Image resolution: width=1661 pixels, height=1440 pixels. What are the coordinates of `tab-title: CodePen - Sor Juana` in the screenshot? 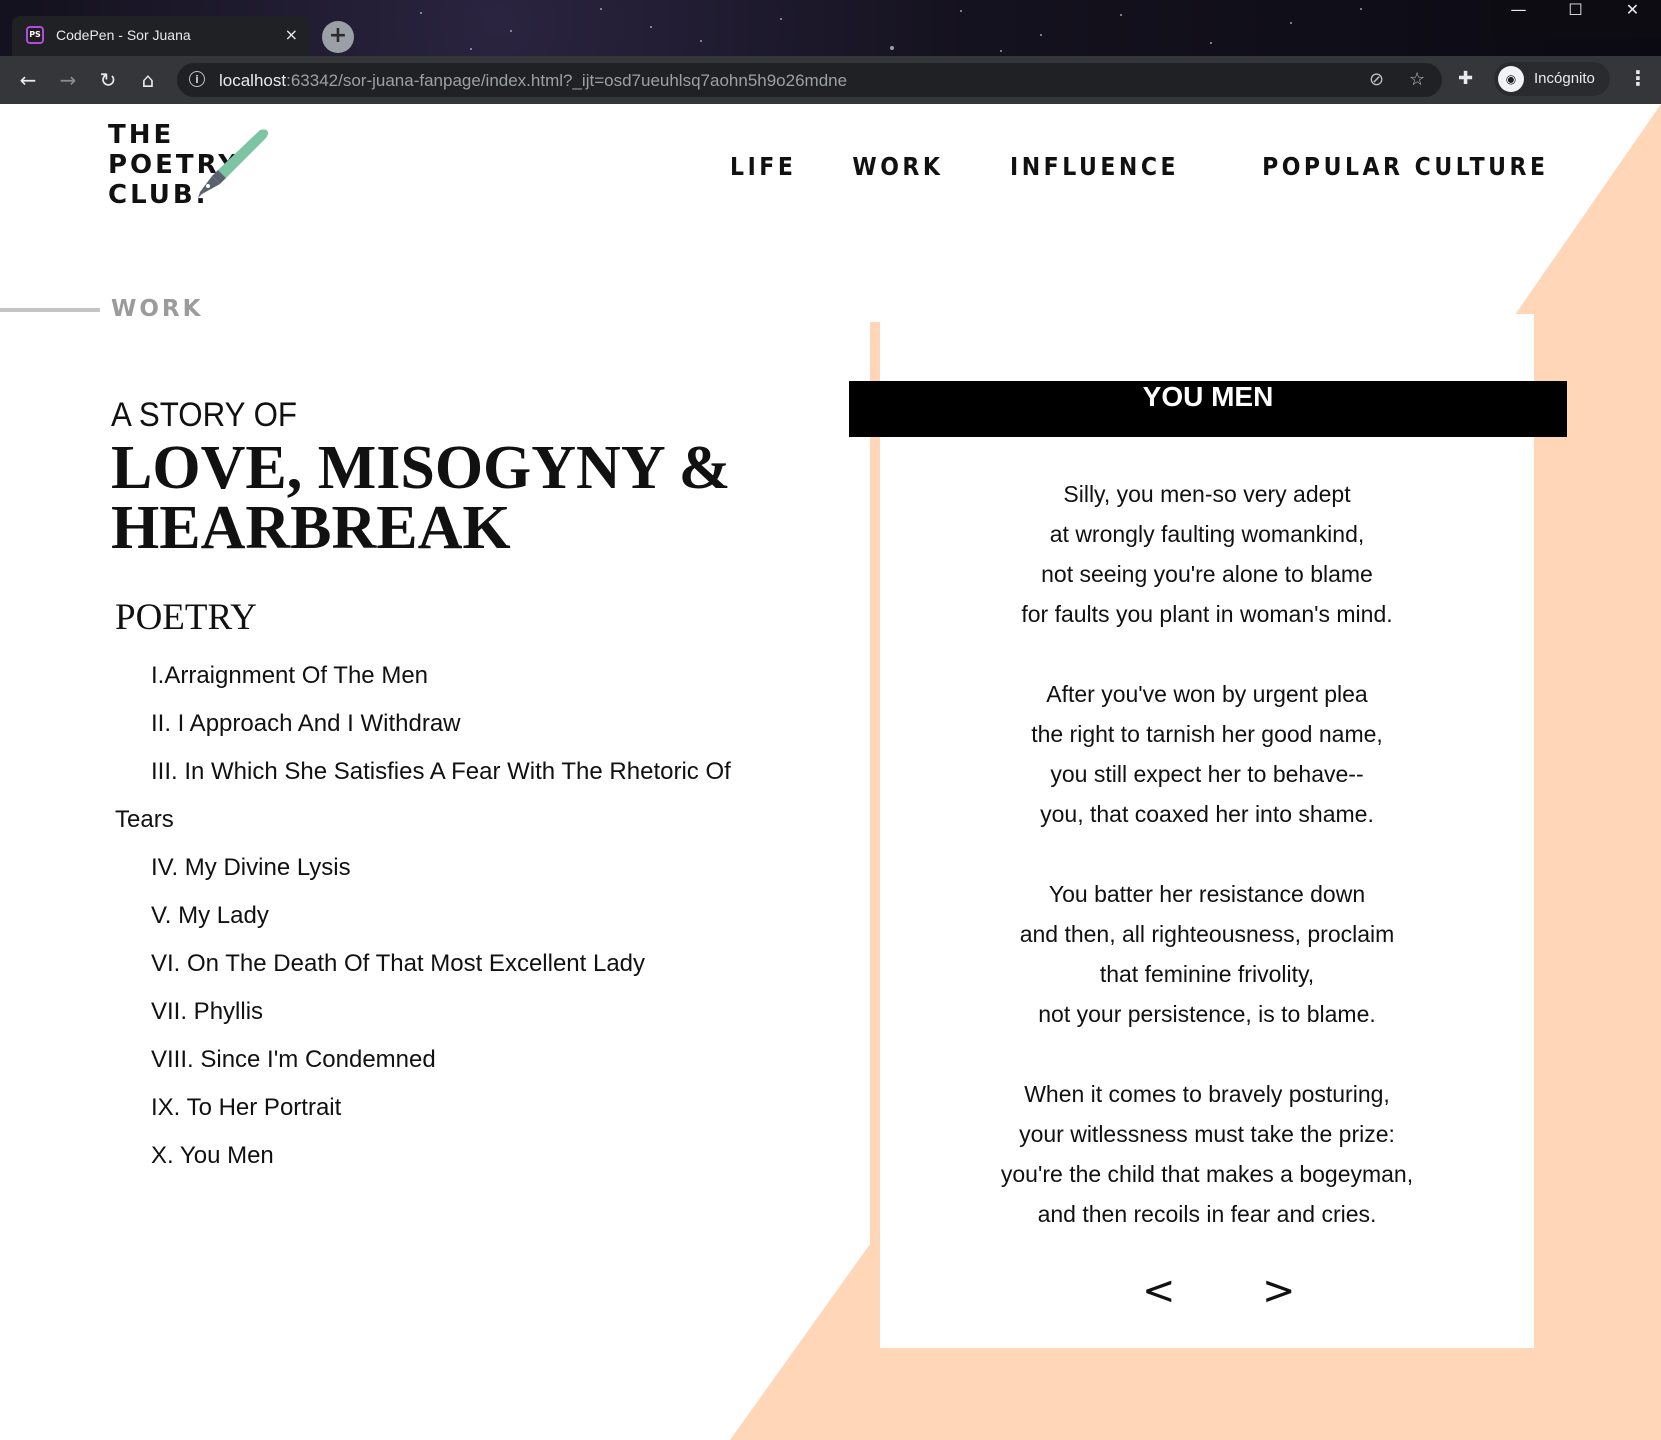 It's located at (123, 35).